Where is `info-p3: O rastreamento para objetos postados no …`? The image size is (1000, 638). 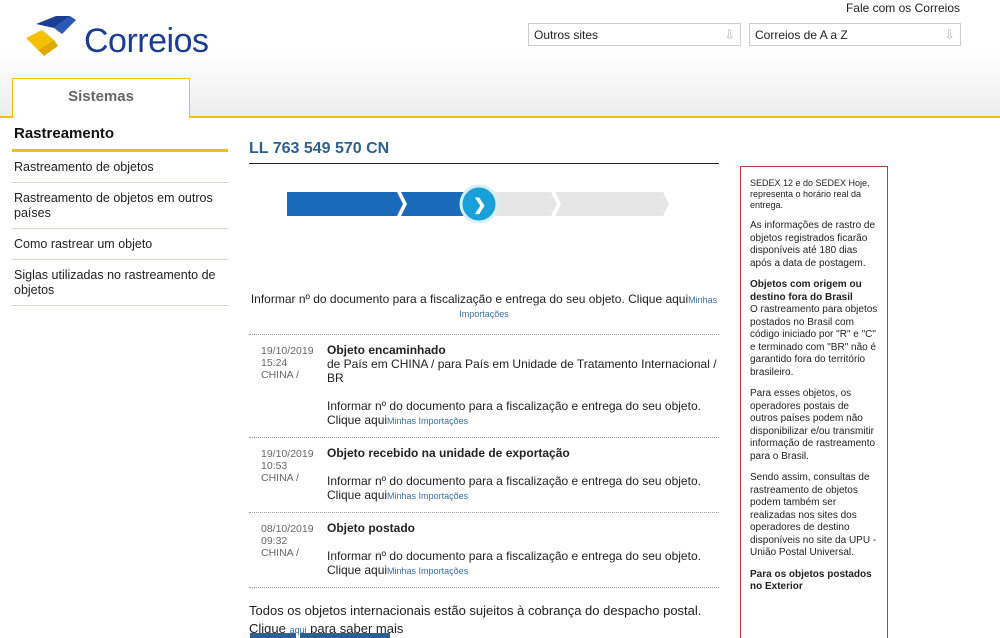 info-p3: O rastreamento para objetos postados no … is located at coordinates (814, 341).